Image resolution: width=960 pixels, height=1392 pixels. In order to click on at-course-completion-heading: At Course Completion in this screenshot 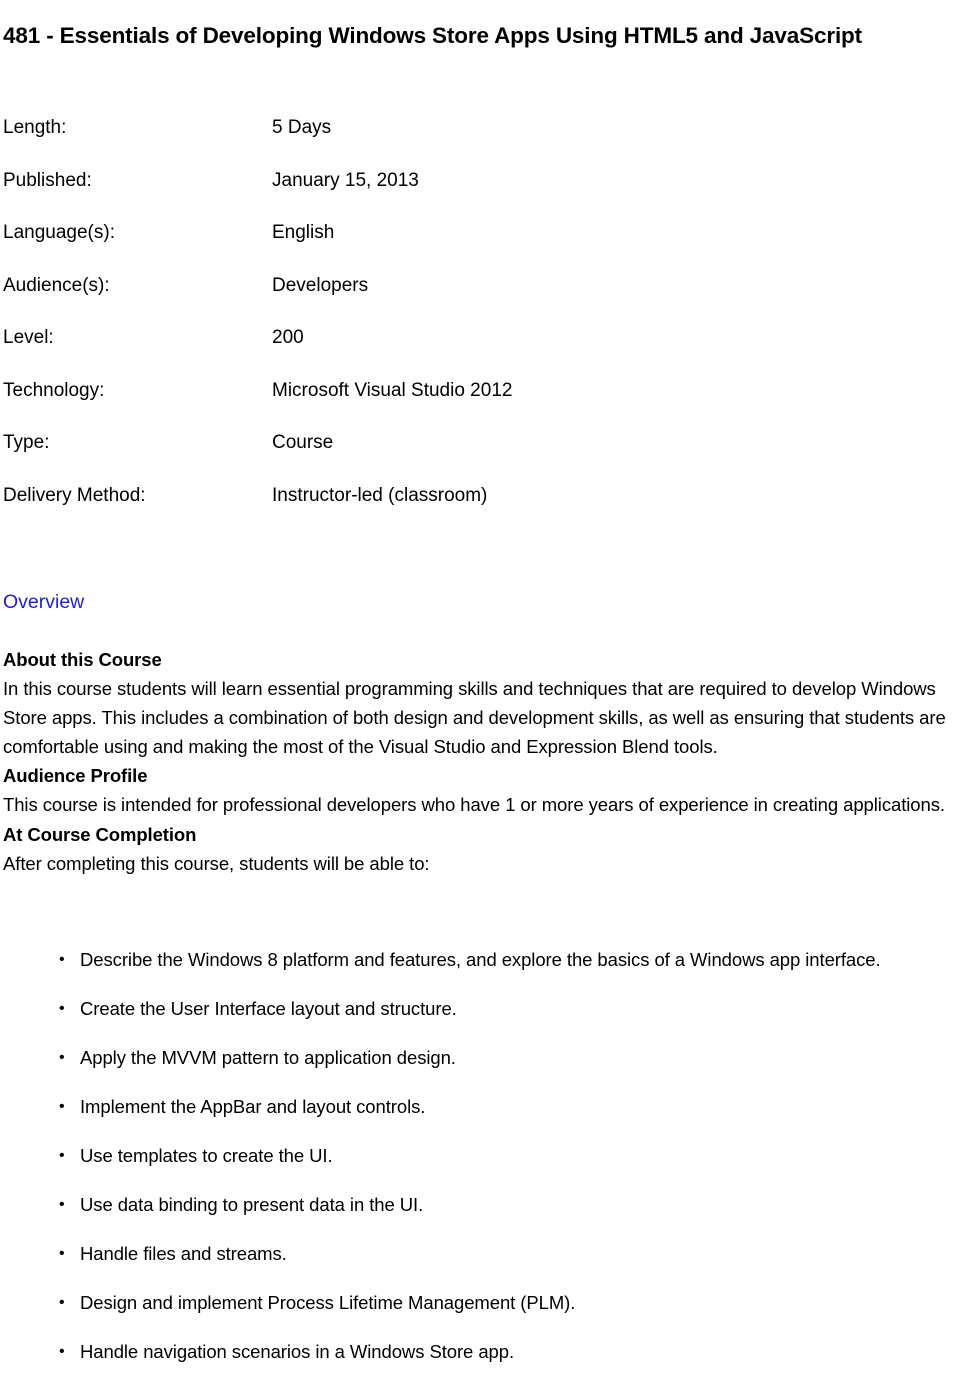, I will do `click(100, 834)`.